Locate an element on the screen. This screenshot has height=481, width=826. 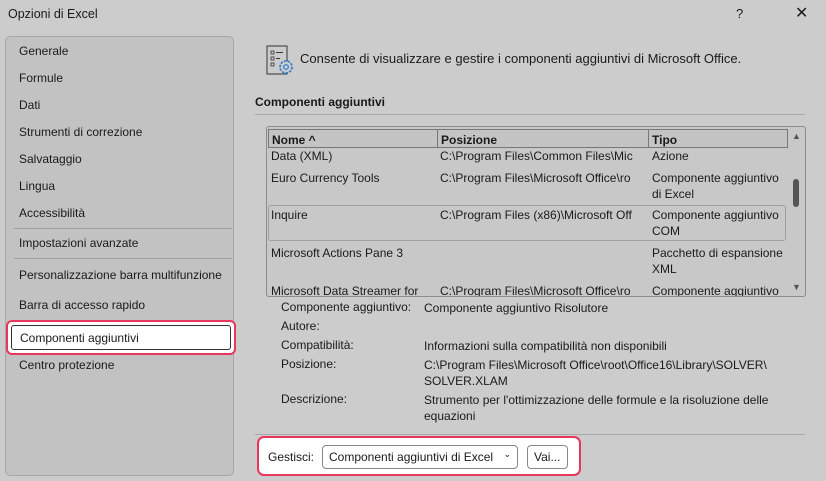
sidebar-item-impostazioni-avanzate: Impostazioni avanzate is located at coordinates (78, 243).